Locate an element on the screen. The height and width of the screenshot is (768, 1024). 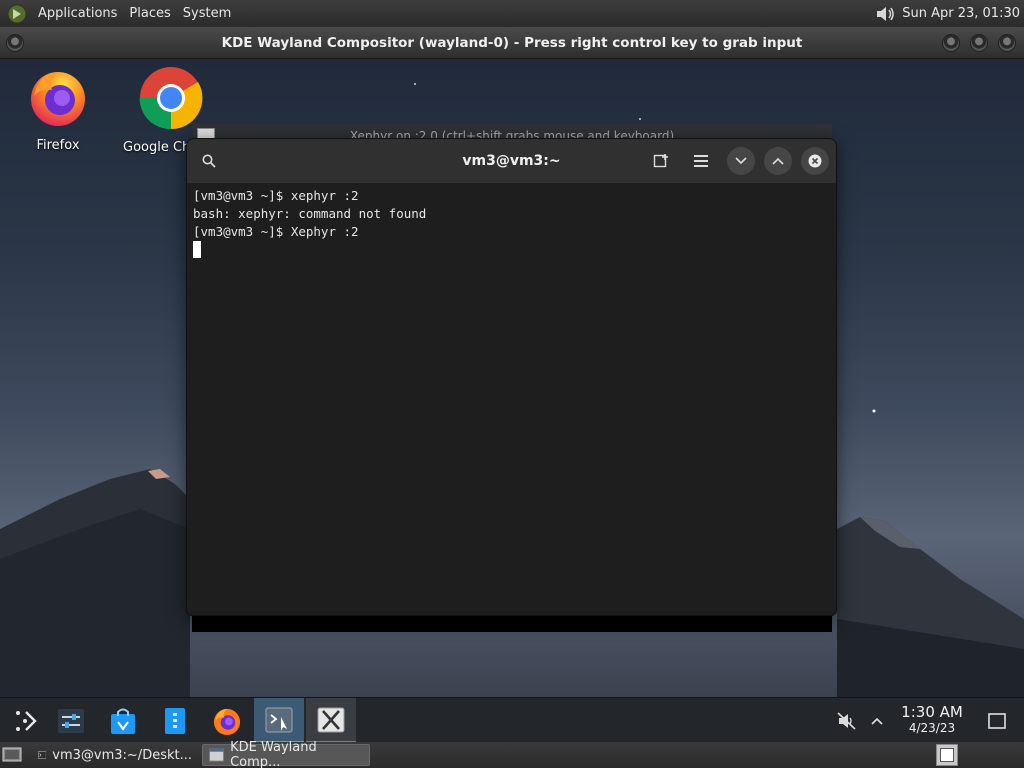
workspace-switcher is located at coordinates (947, 755).